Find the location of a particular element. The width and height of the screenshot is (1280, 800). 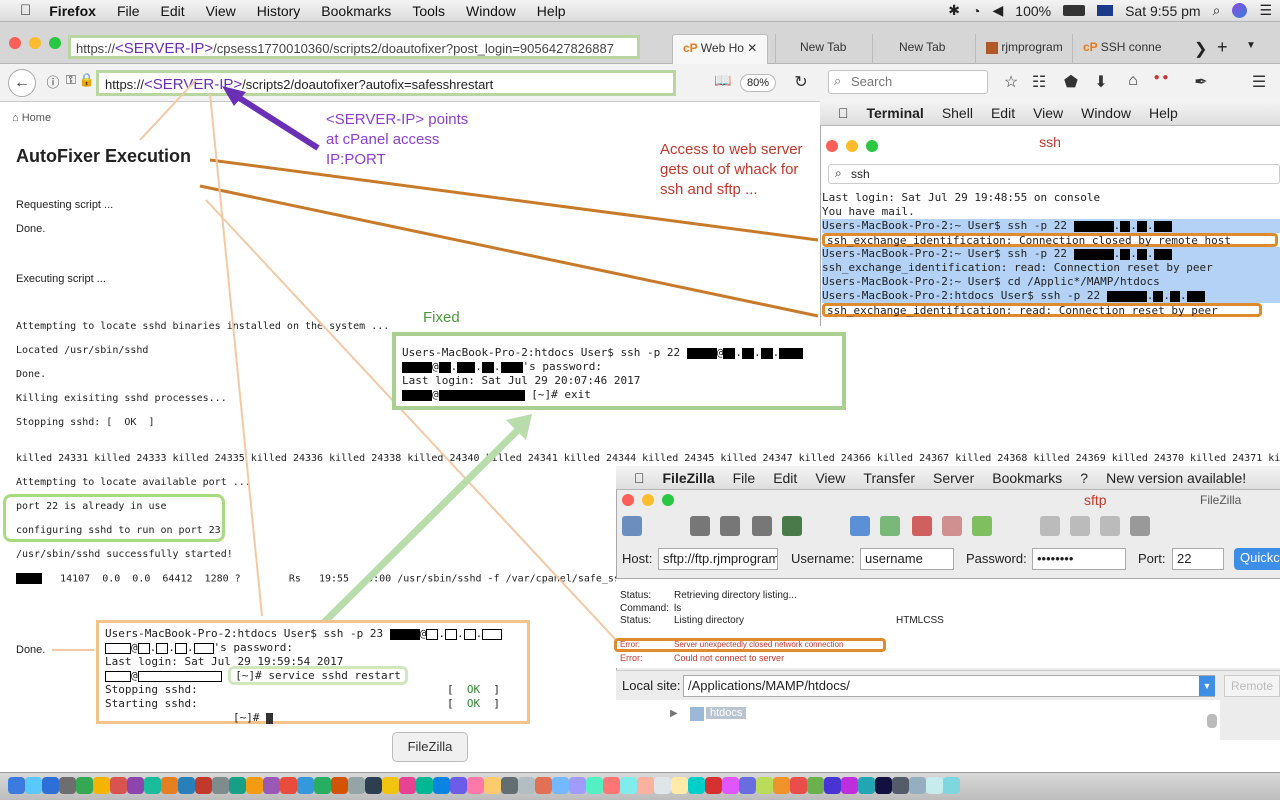

toggle-queue-icon is located at coordinates (792, 526).